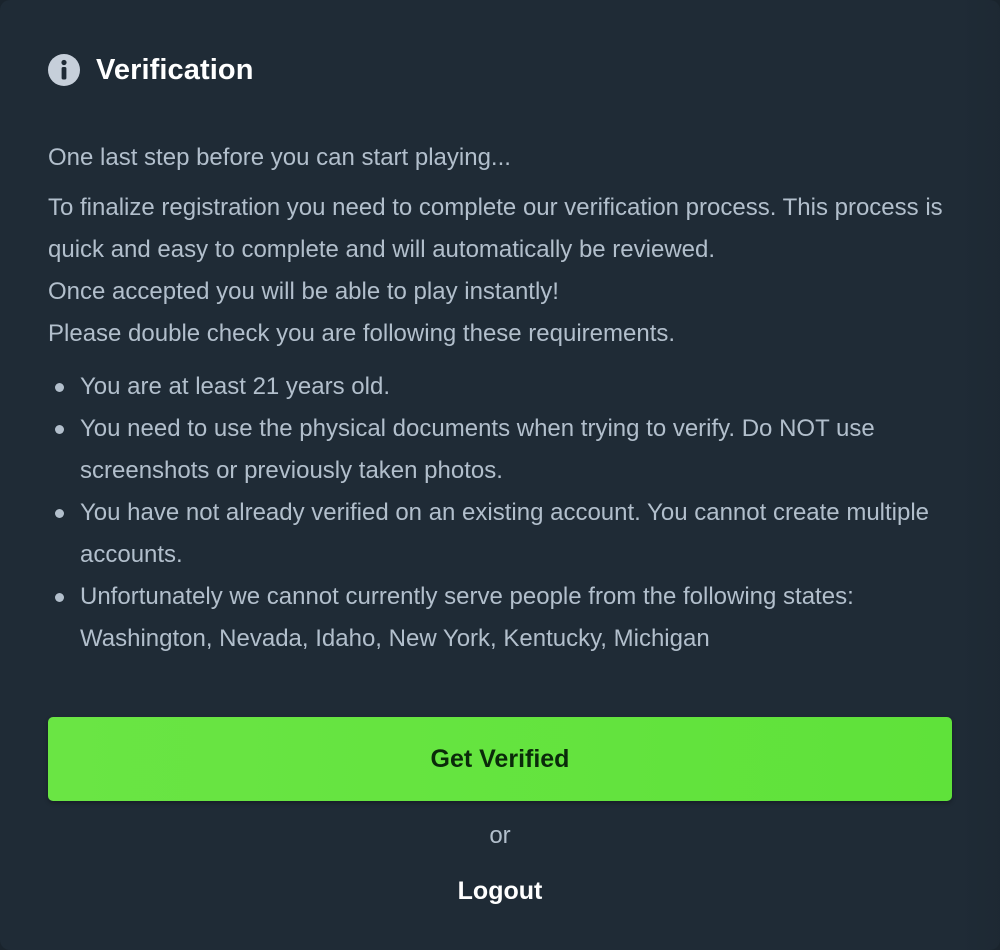  I want to click on edge-shade, so click(980, 475).